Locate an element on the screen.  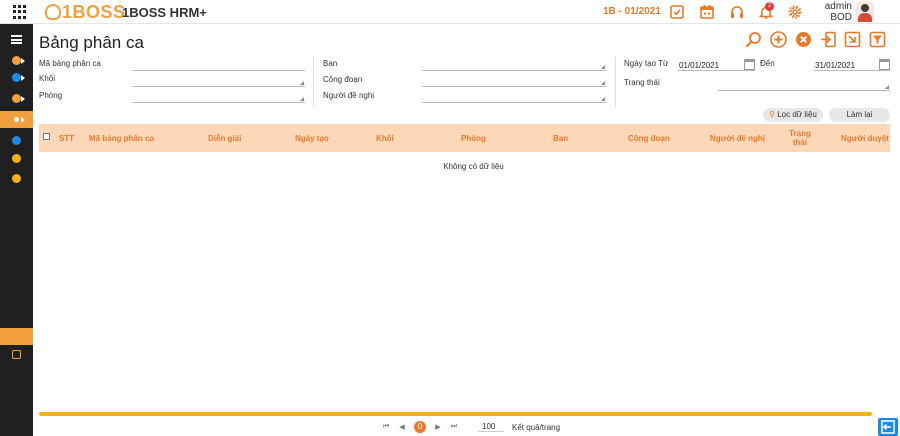
period-selector: 1B - 01/2021 is located at coordinates (632, 11).